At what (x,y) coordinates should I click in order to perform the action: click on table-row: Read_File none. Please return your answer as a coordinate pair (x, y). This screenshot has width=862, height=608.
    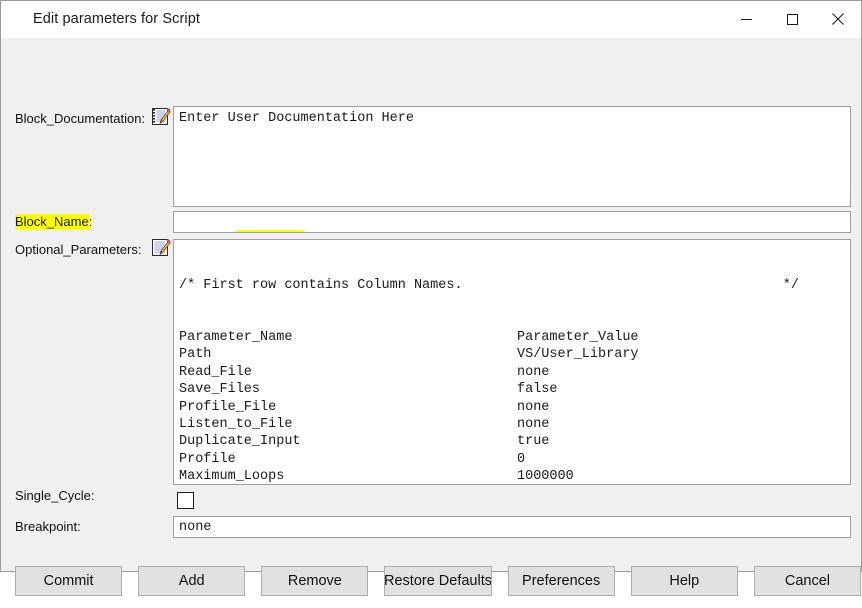
    Looking at the image, I should click on (409, 372).